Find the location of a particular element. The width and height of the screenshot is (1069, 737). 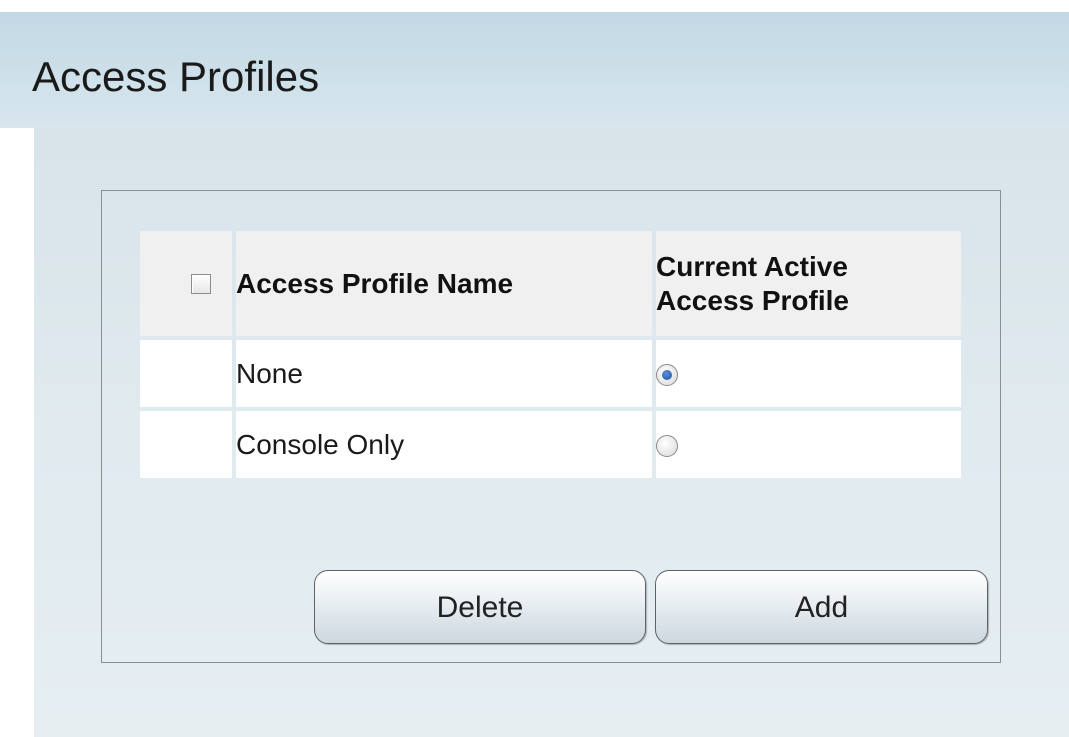

profile-name: None is located at coordinates (444, 373).